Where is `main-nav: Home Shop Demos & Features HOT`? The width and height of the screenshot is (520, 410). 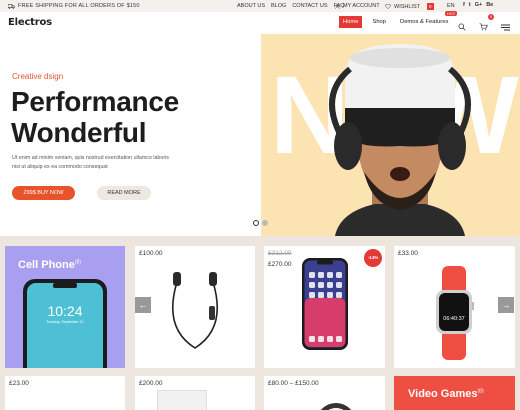 main-nav: Home Shop Demos & Features HOT is located at coordinates (398, 19).